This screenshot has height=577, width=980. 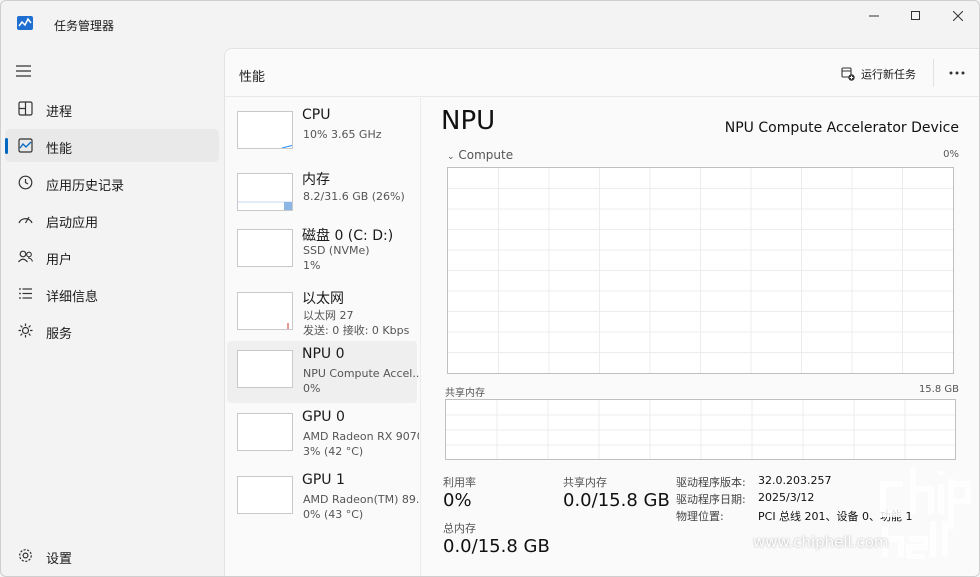 I want to click on close-button, so click(x=958, y=16).